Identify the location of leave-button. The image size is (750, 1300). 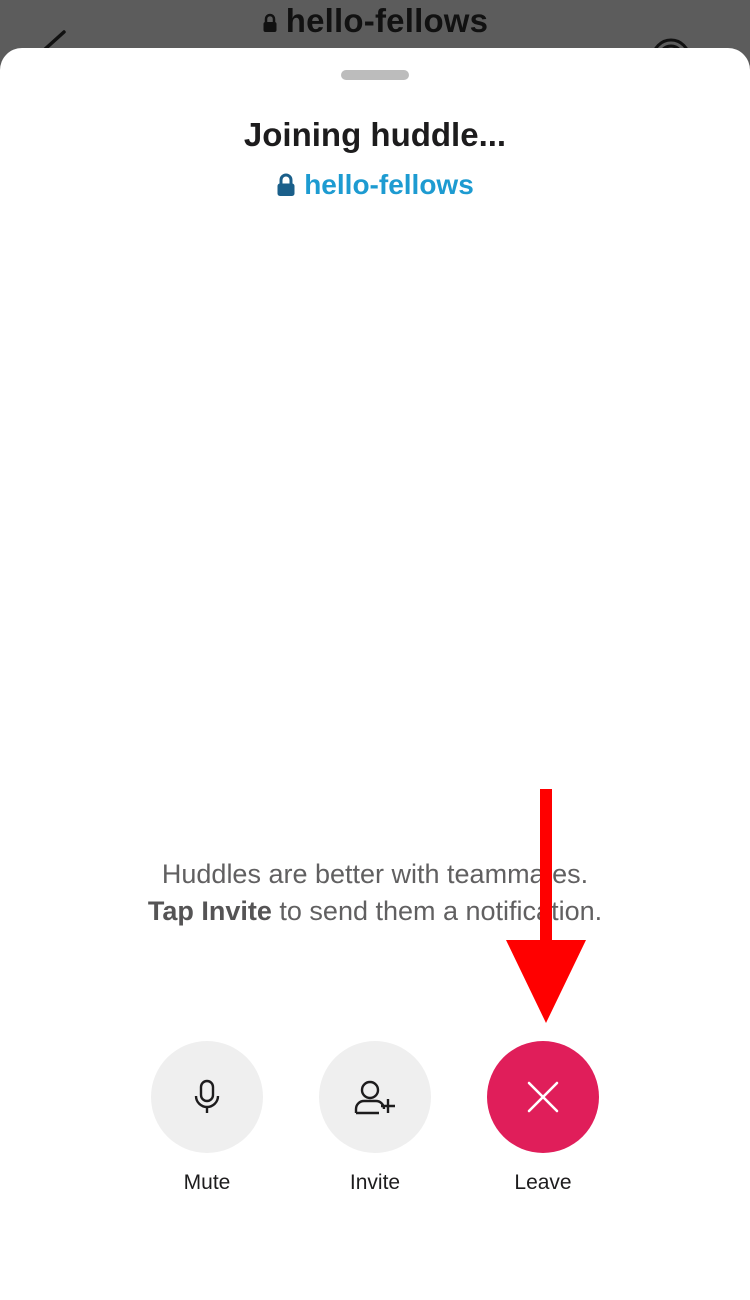
(543, 1097).